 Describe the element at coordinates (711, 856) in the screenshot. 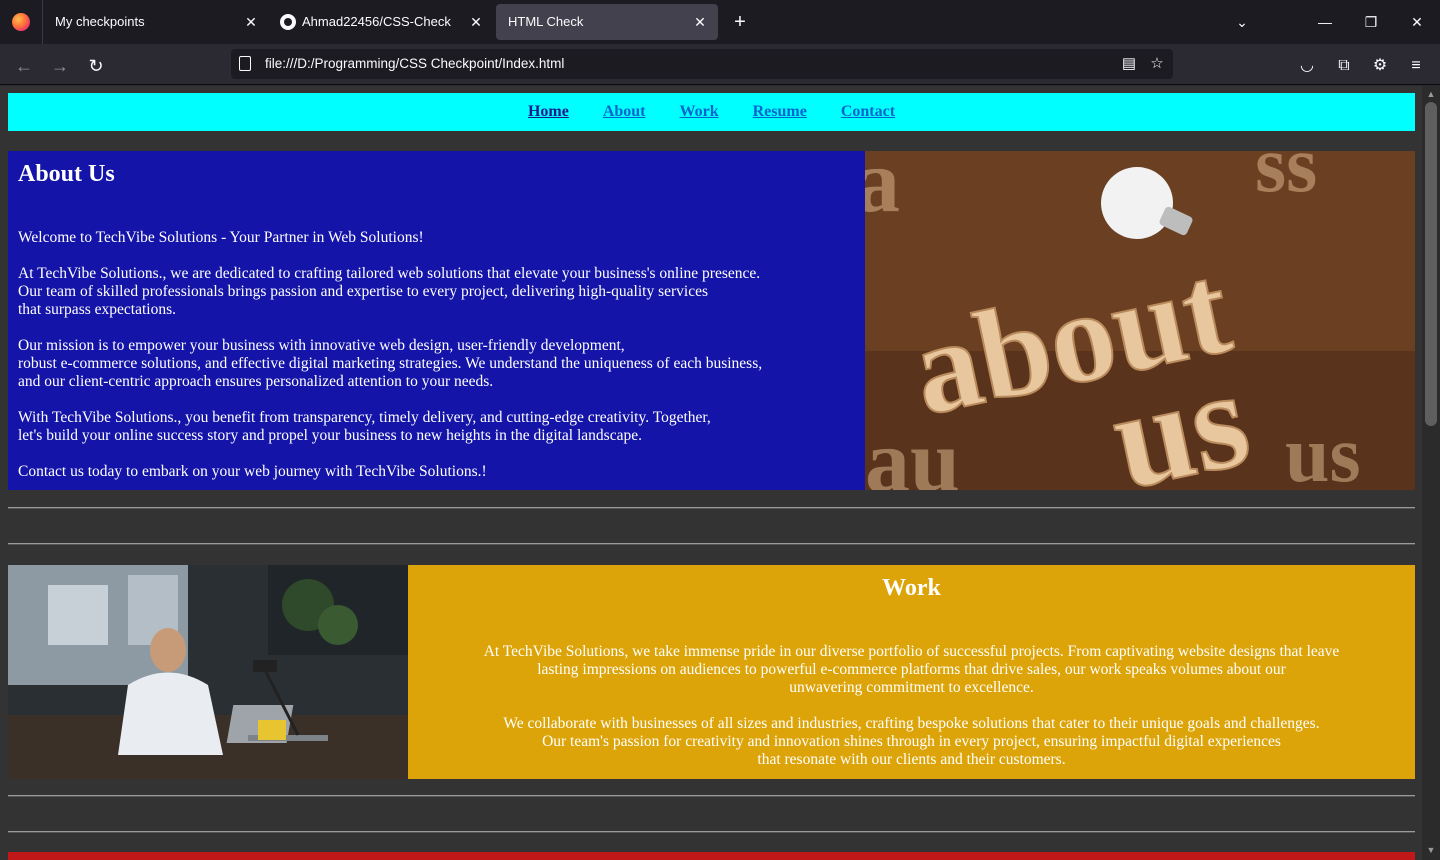

I see `resume-section-top` at that location.